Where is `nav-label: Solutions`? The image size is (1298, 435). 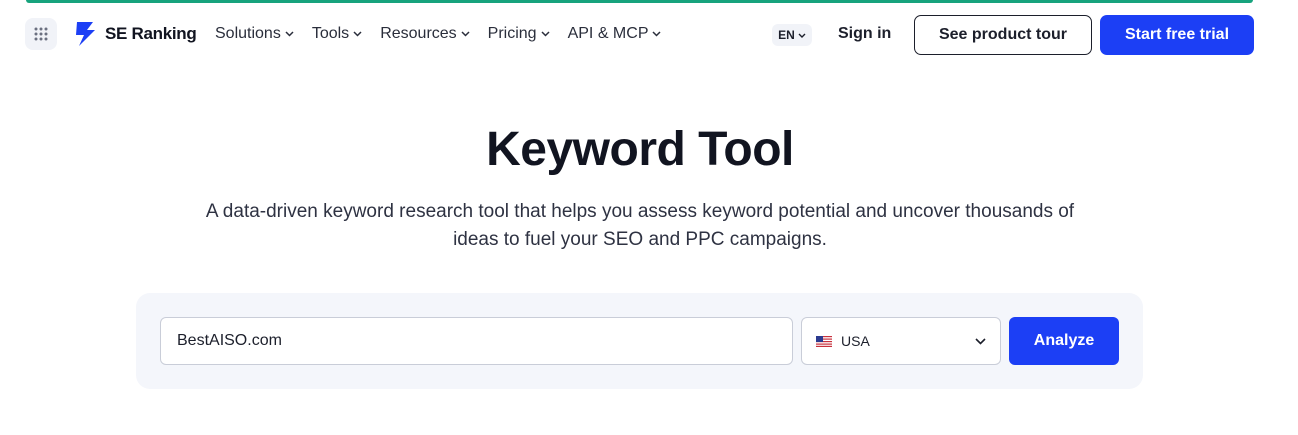
nav-label: Solutions is located at coordinates (248, 33).